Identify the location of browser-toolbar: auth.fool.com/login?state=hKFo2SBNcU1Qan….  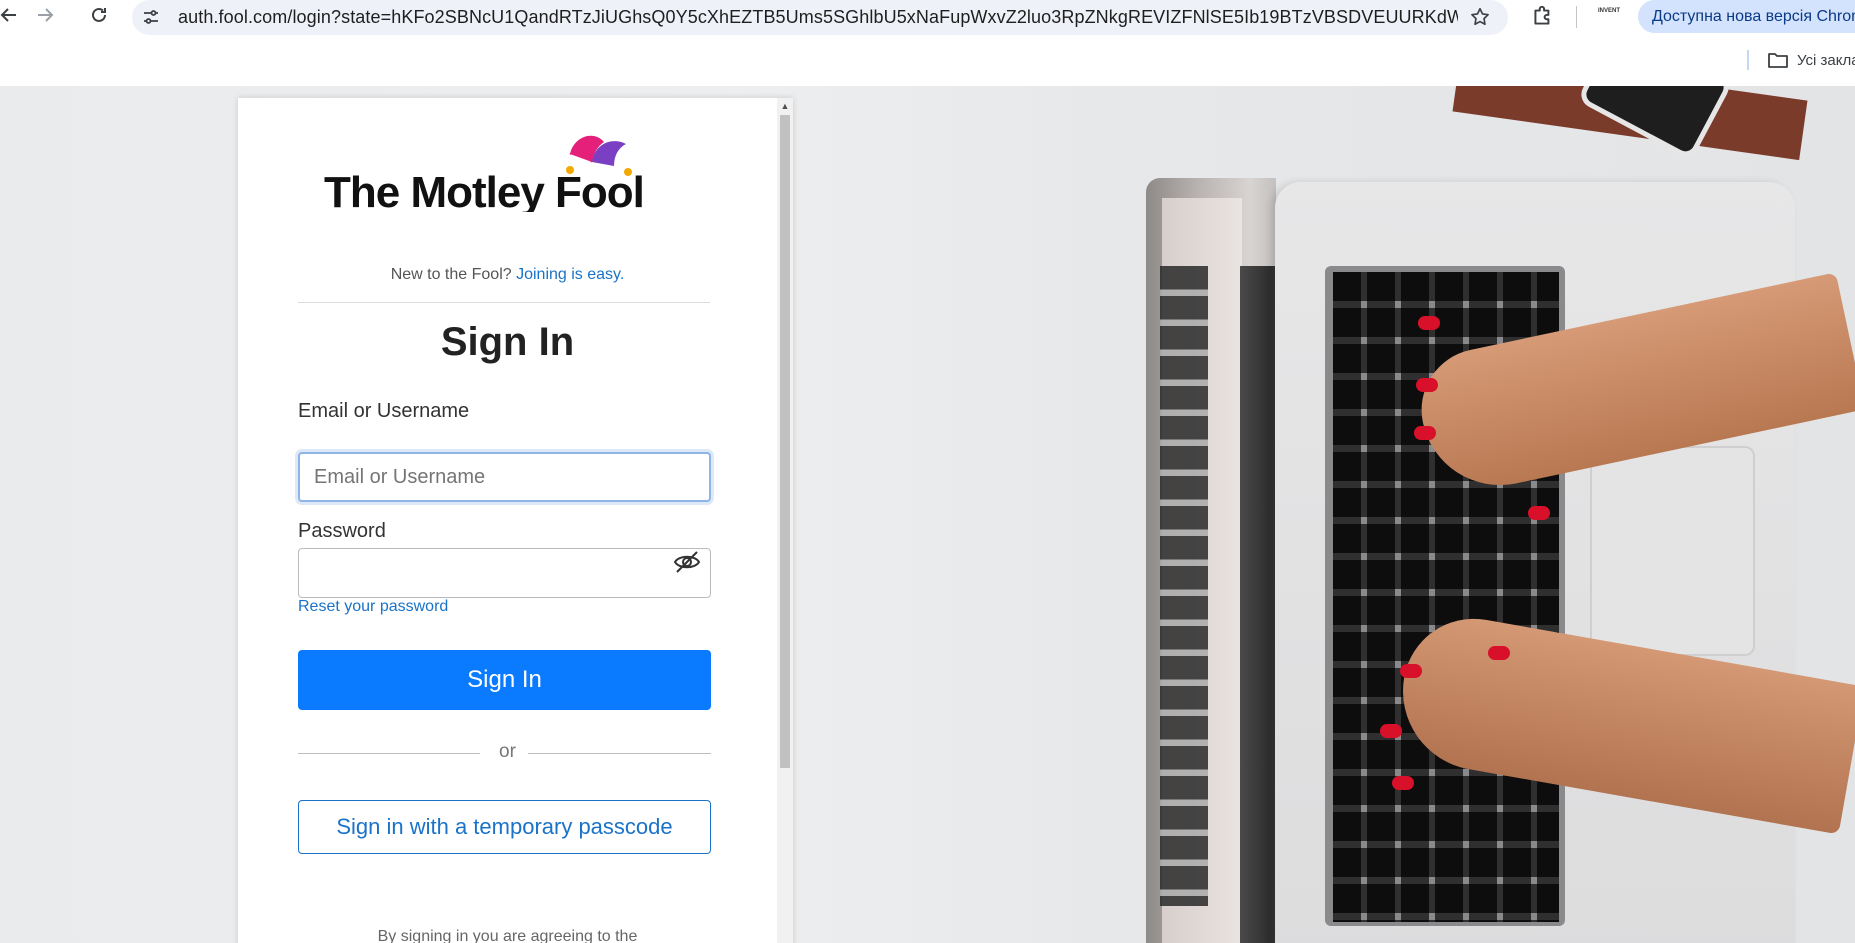
(927, 18).